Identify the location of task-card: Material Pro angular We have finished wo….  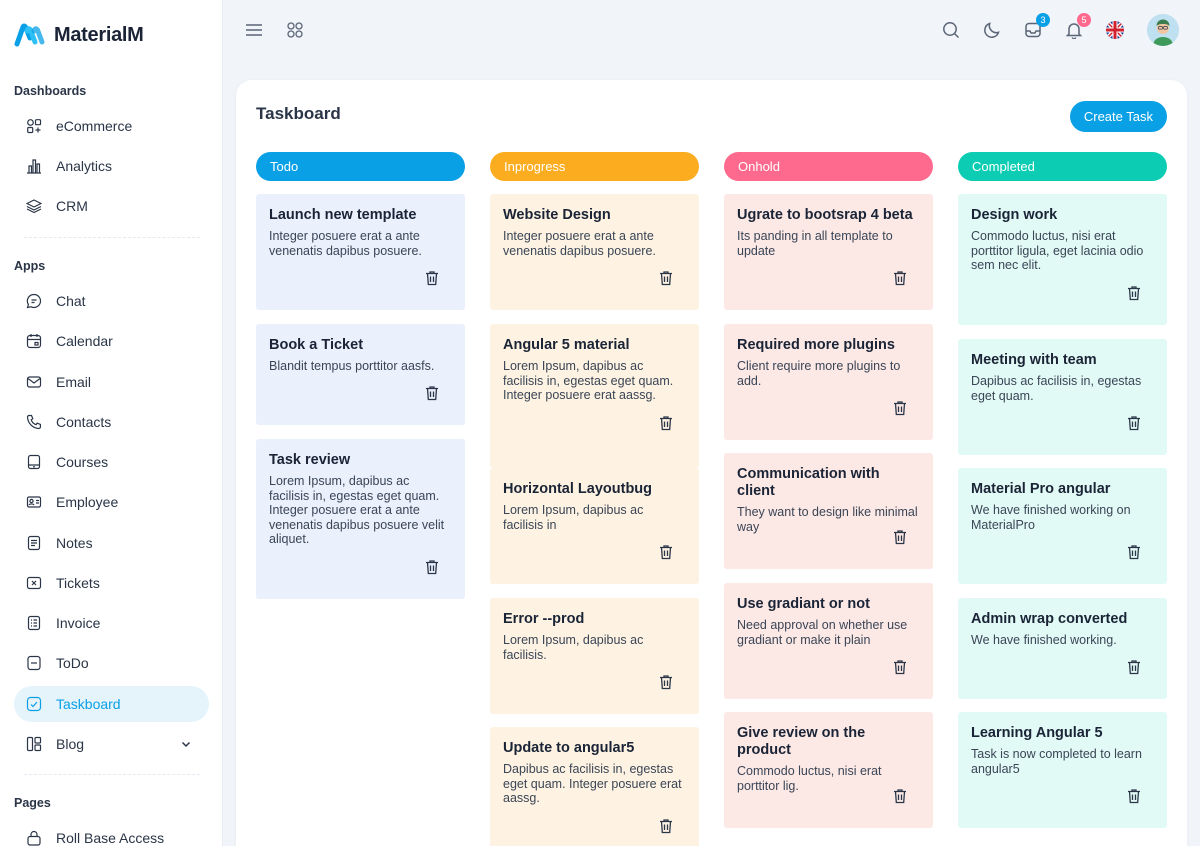
(1062, 526).